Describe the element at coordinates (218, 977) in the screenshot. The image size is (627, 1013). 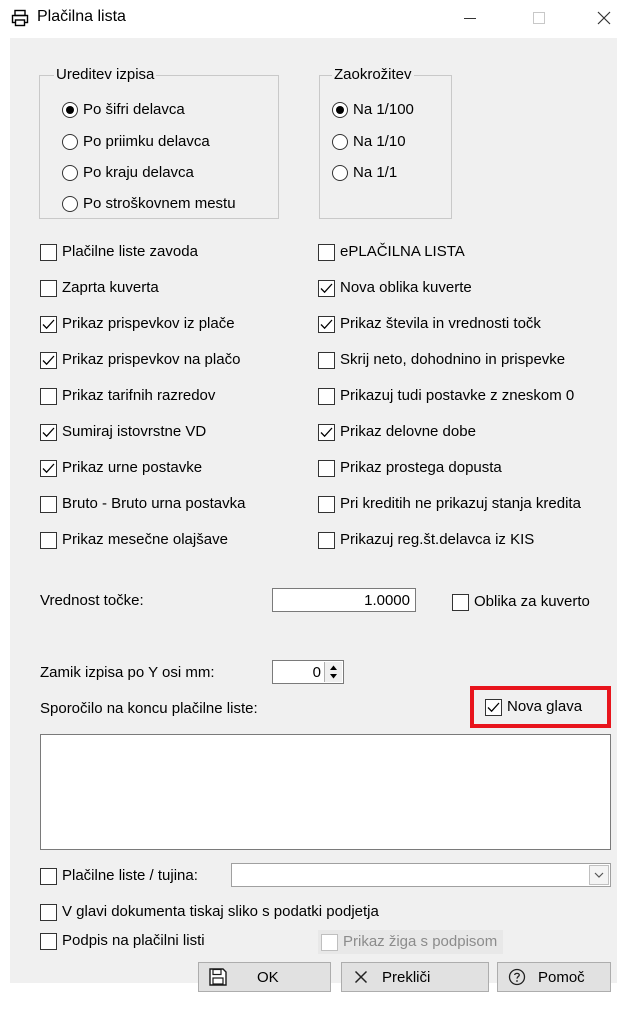
I see `save-icon` at that location.